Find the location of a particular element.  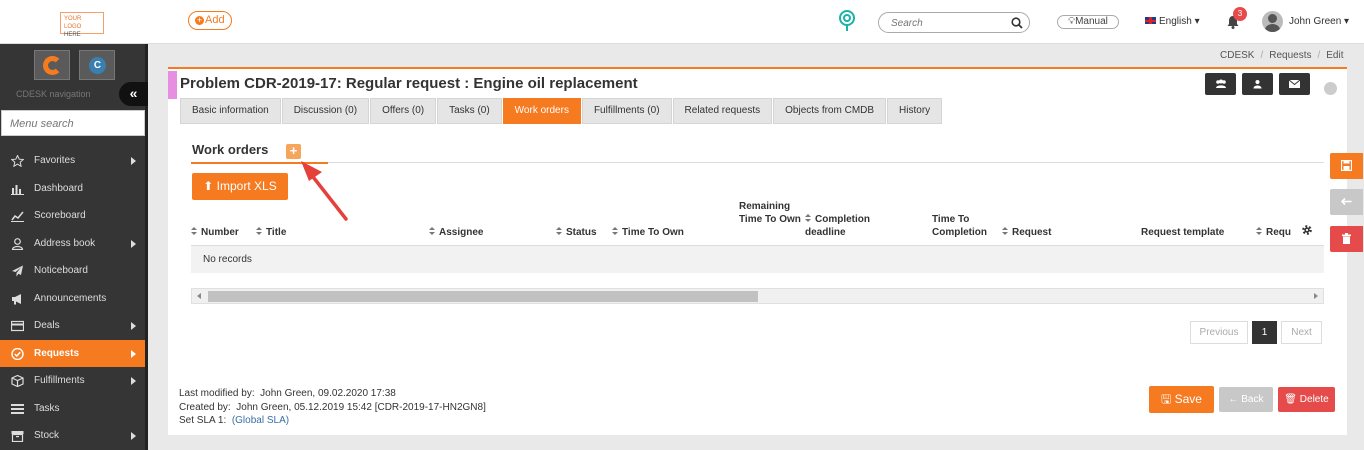

company-logo: YOUR LOGO HERE is located at coordinates (82, 25).